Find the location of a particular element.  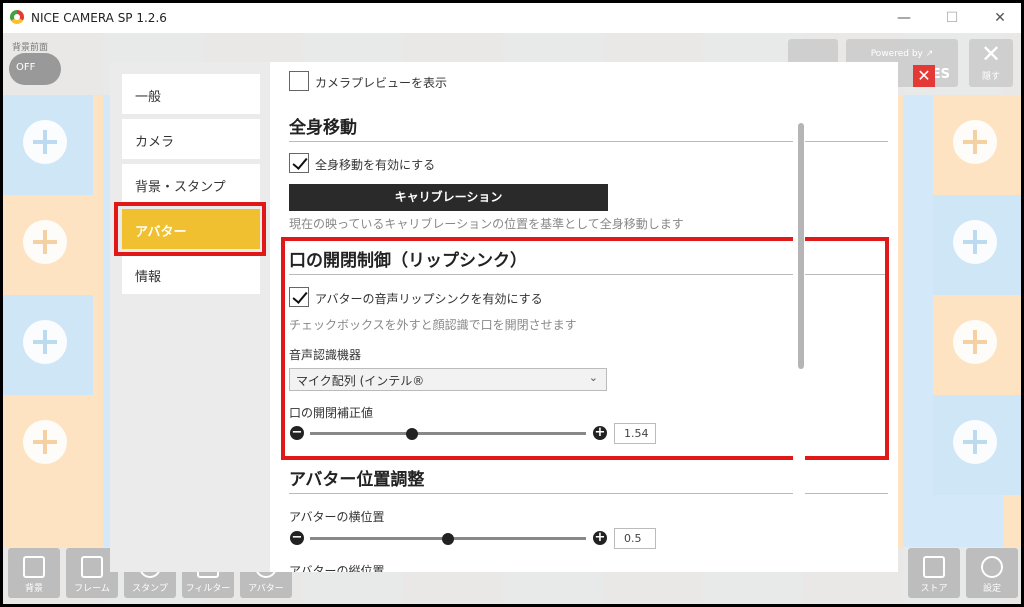

nav-item-camera: カメラ is located at coordinates (191, 139).